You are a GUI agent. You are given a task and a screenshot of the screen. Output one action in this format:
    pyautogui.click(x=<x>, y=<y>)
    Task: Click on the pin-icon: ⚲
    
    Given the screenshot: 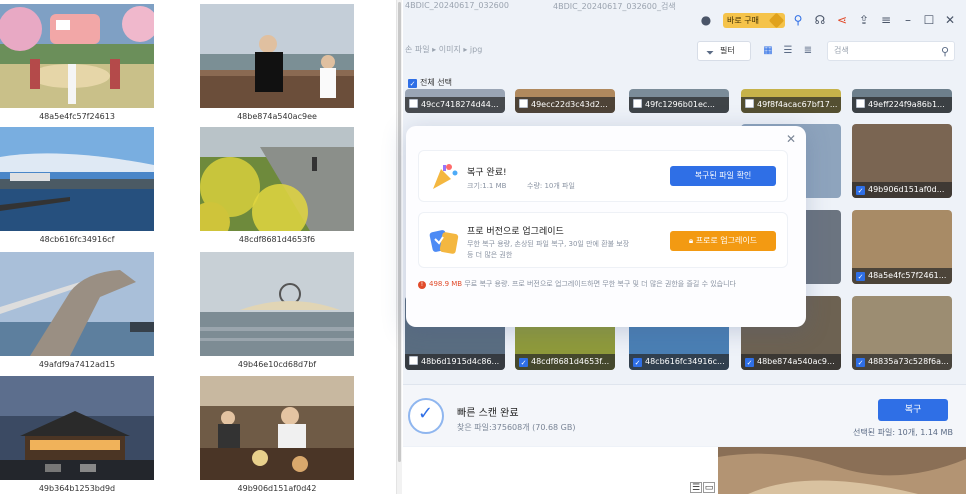 What is the action you would take?
    pyautogui.click(x=798, y=20)
    